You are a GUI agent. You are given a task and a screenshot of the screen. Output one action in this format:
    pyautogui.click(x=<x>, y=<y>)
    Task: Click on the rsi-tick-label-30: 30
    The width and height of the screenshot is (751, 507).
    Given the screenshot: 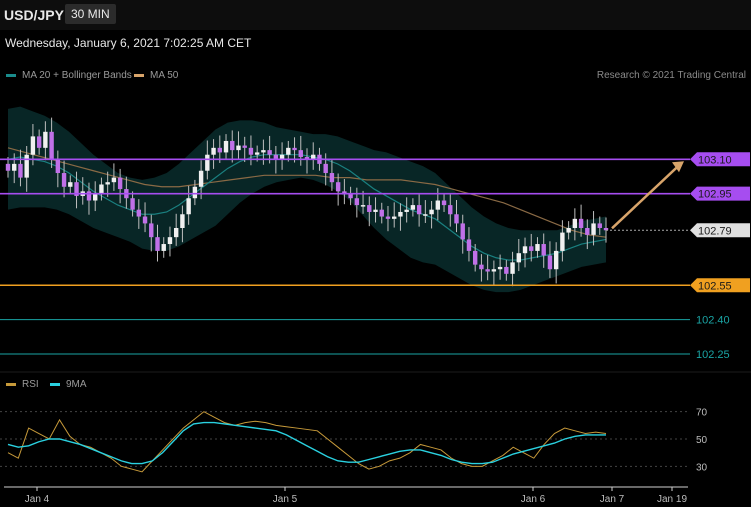 What is the action you would take?
    pyautogui.click(x=702, y=467)
    